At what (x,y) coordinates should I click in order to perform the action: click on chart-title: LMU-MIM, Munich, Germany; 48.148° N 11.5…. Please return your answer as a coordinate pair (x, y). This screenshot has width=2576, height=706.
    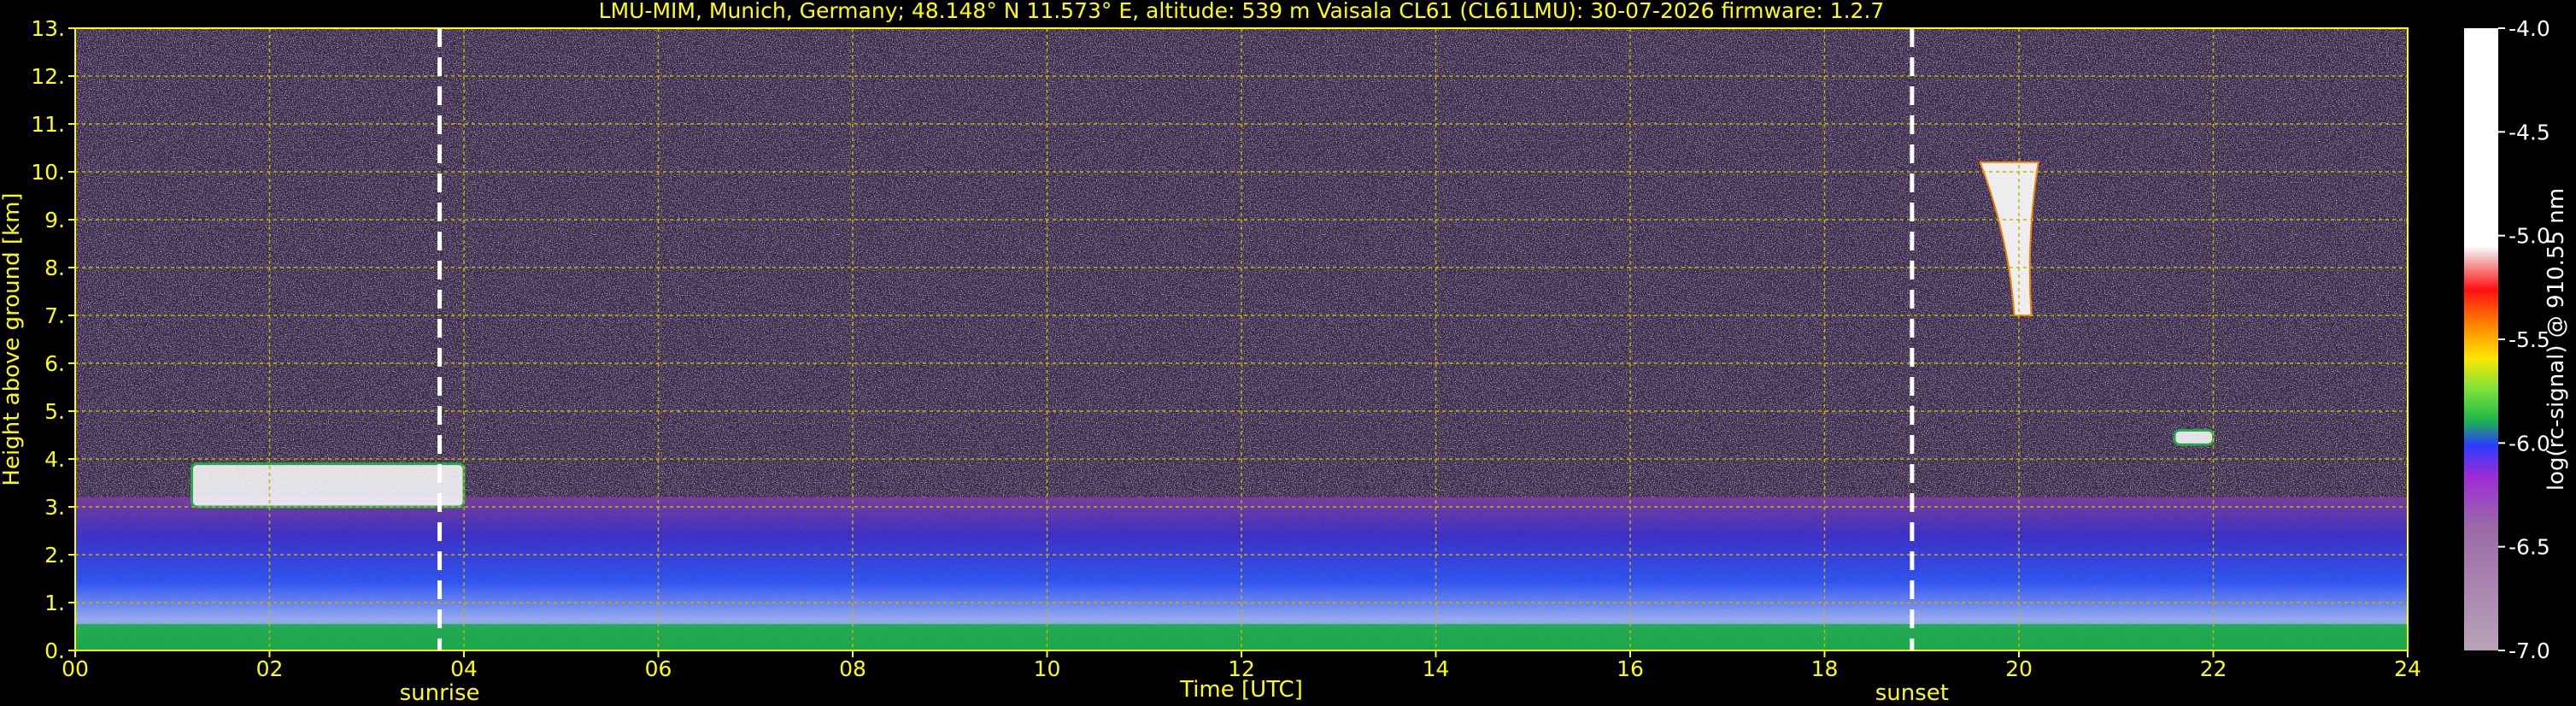
    Looking at the image, I should click on (1242, 11).